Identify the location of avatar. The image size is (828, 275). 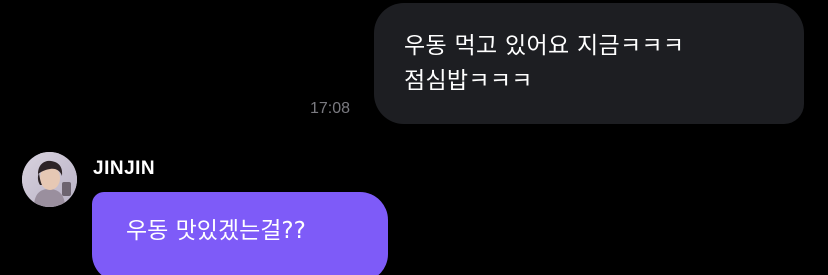
(49, 179).